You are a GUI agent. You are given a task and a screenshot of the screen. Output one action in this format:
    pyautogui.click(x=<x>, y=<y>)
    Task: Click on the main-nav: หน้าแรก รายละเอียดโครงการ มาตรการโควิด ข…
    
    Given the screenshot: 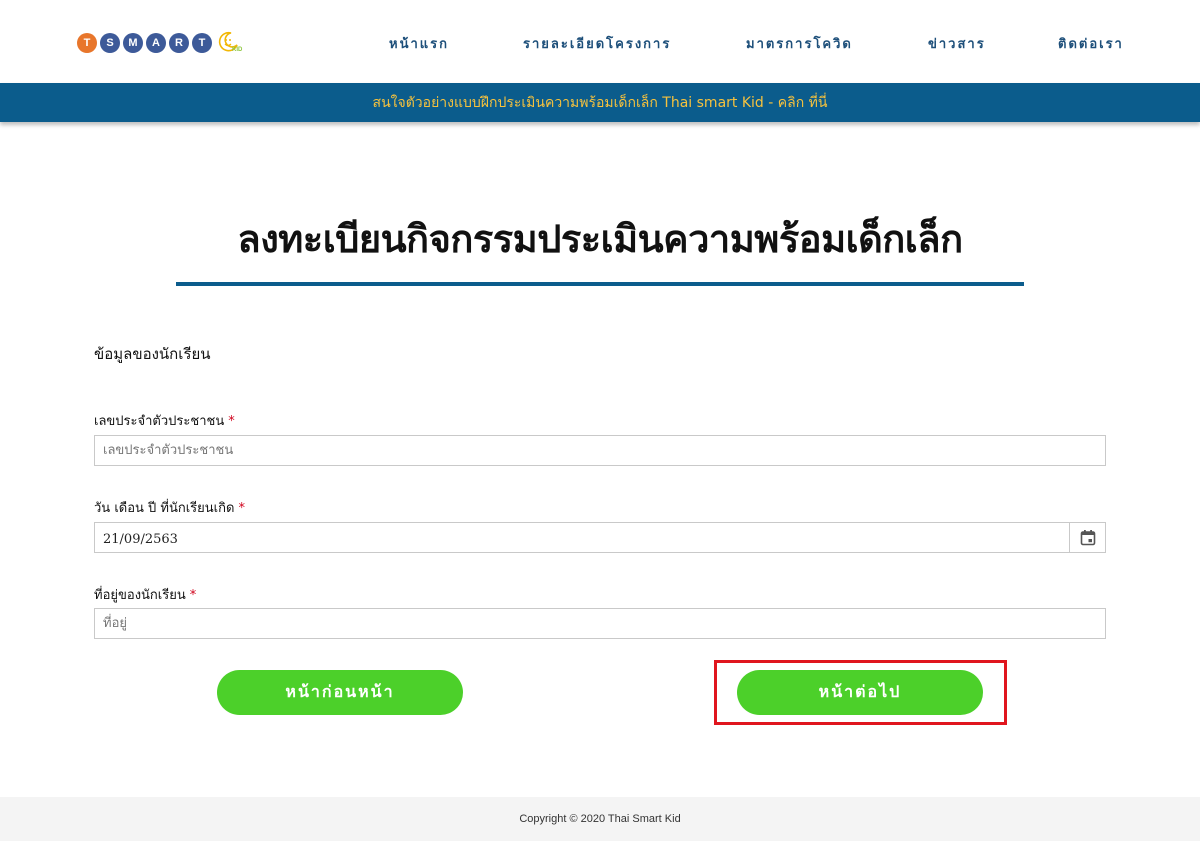 What is the action you would take?
    pyautogui.click(x=600, y=43)
    